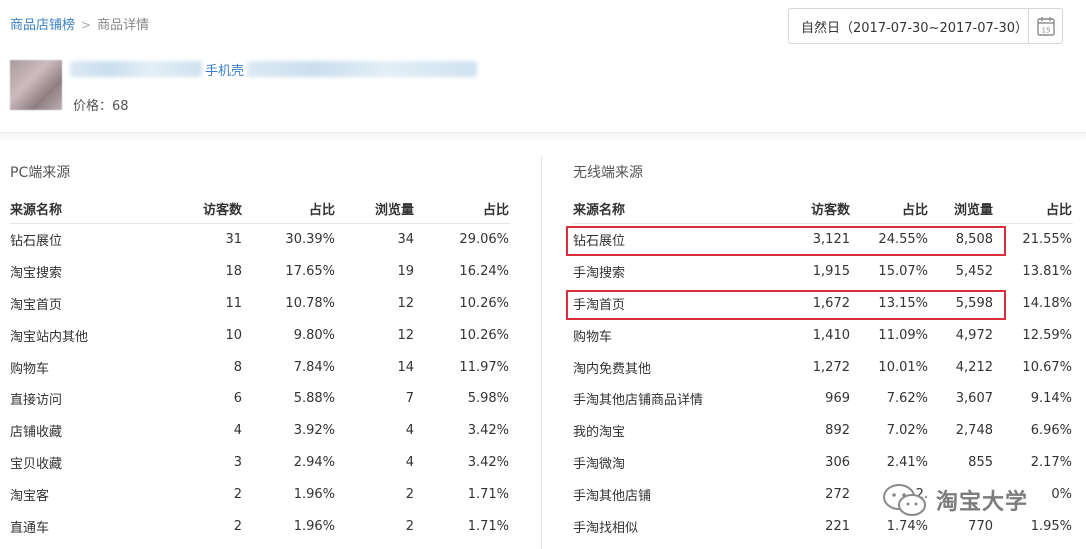 The width and height of the screenshot is (1086, 549). Describe the element at coordinates (405, 240) in the screenshot. I see `metric-cell: 34` at that location.